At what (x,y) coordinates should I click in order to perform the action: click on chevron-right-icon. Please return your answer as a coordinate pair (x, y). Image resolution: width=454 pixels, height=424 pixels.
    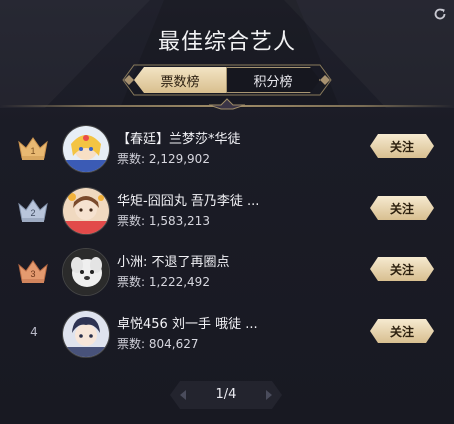
    Looking at the image, I should click on (269, 395).